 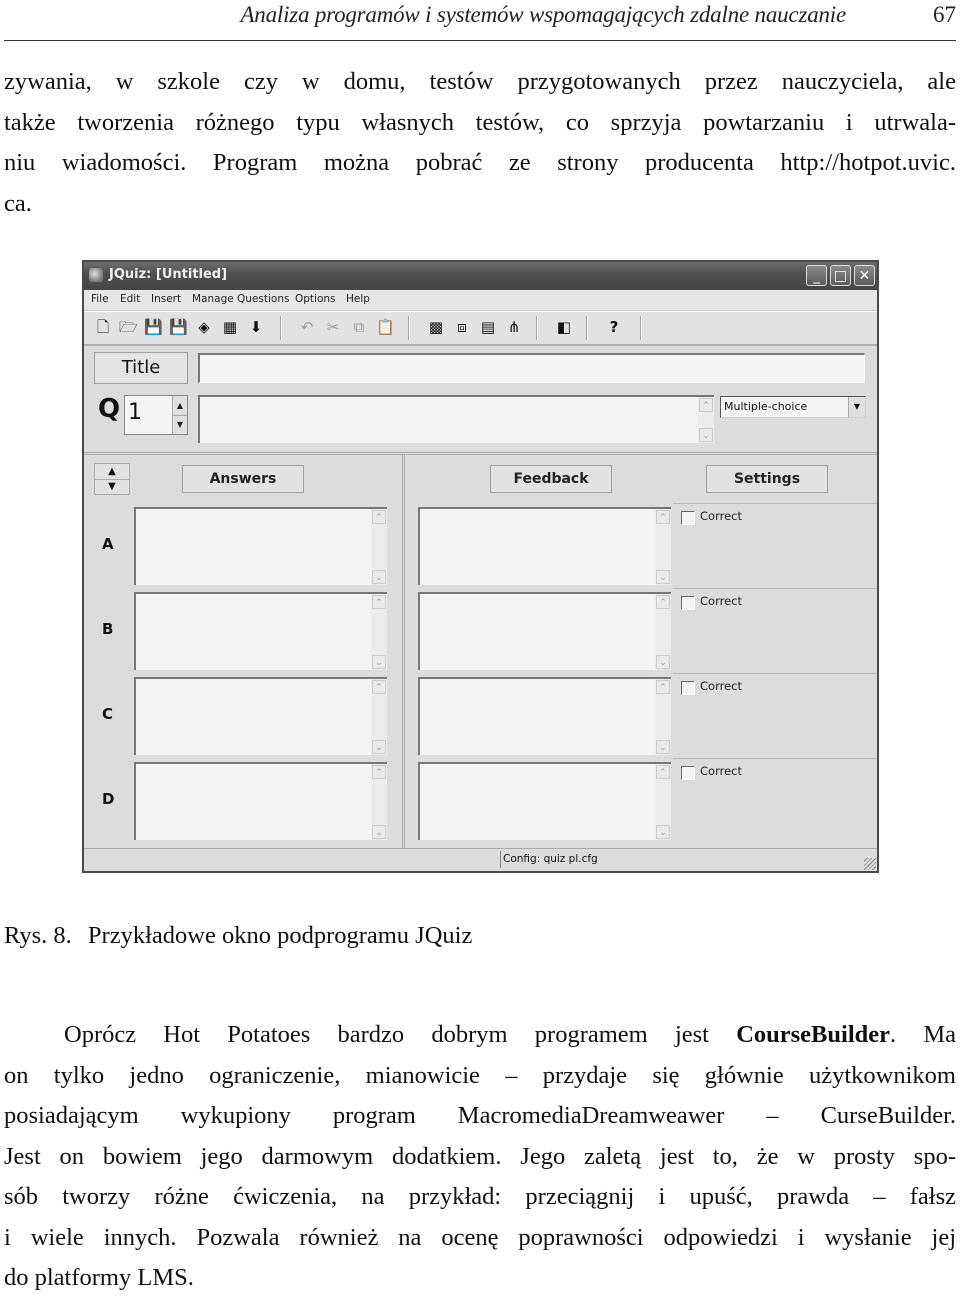 What do you see at coordinates (564, 327) in the screenshot?
I see `config-icon: ◧` at bounding box center [564, 327].